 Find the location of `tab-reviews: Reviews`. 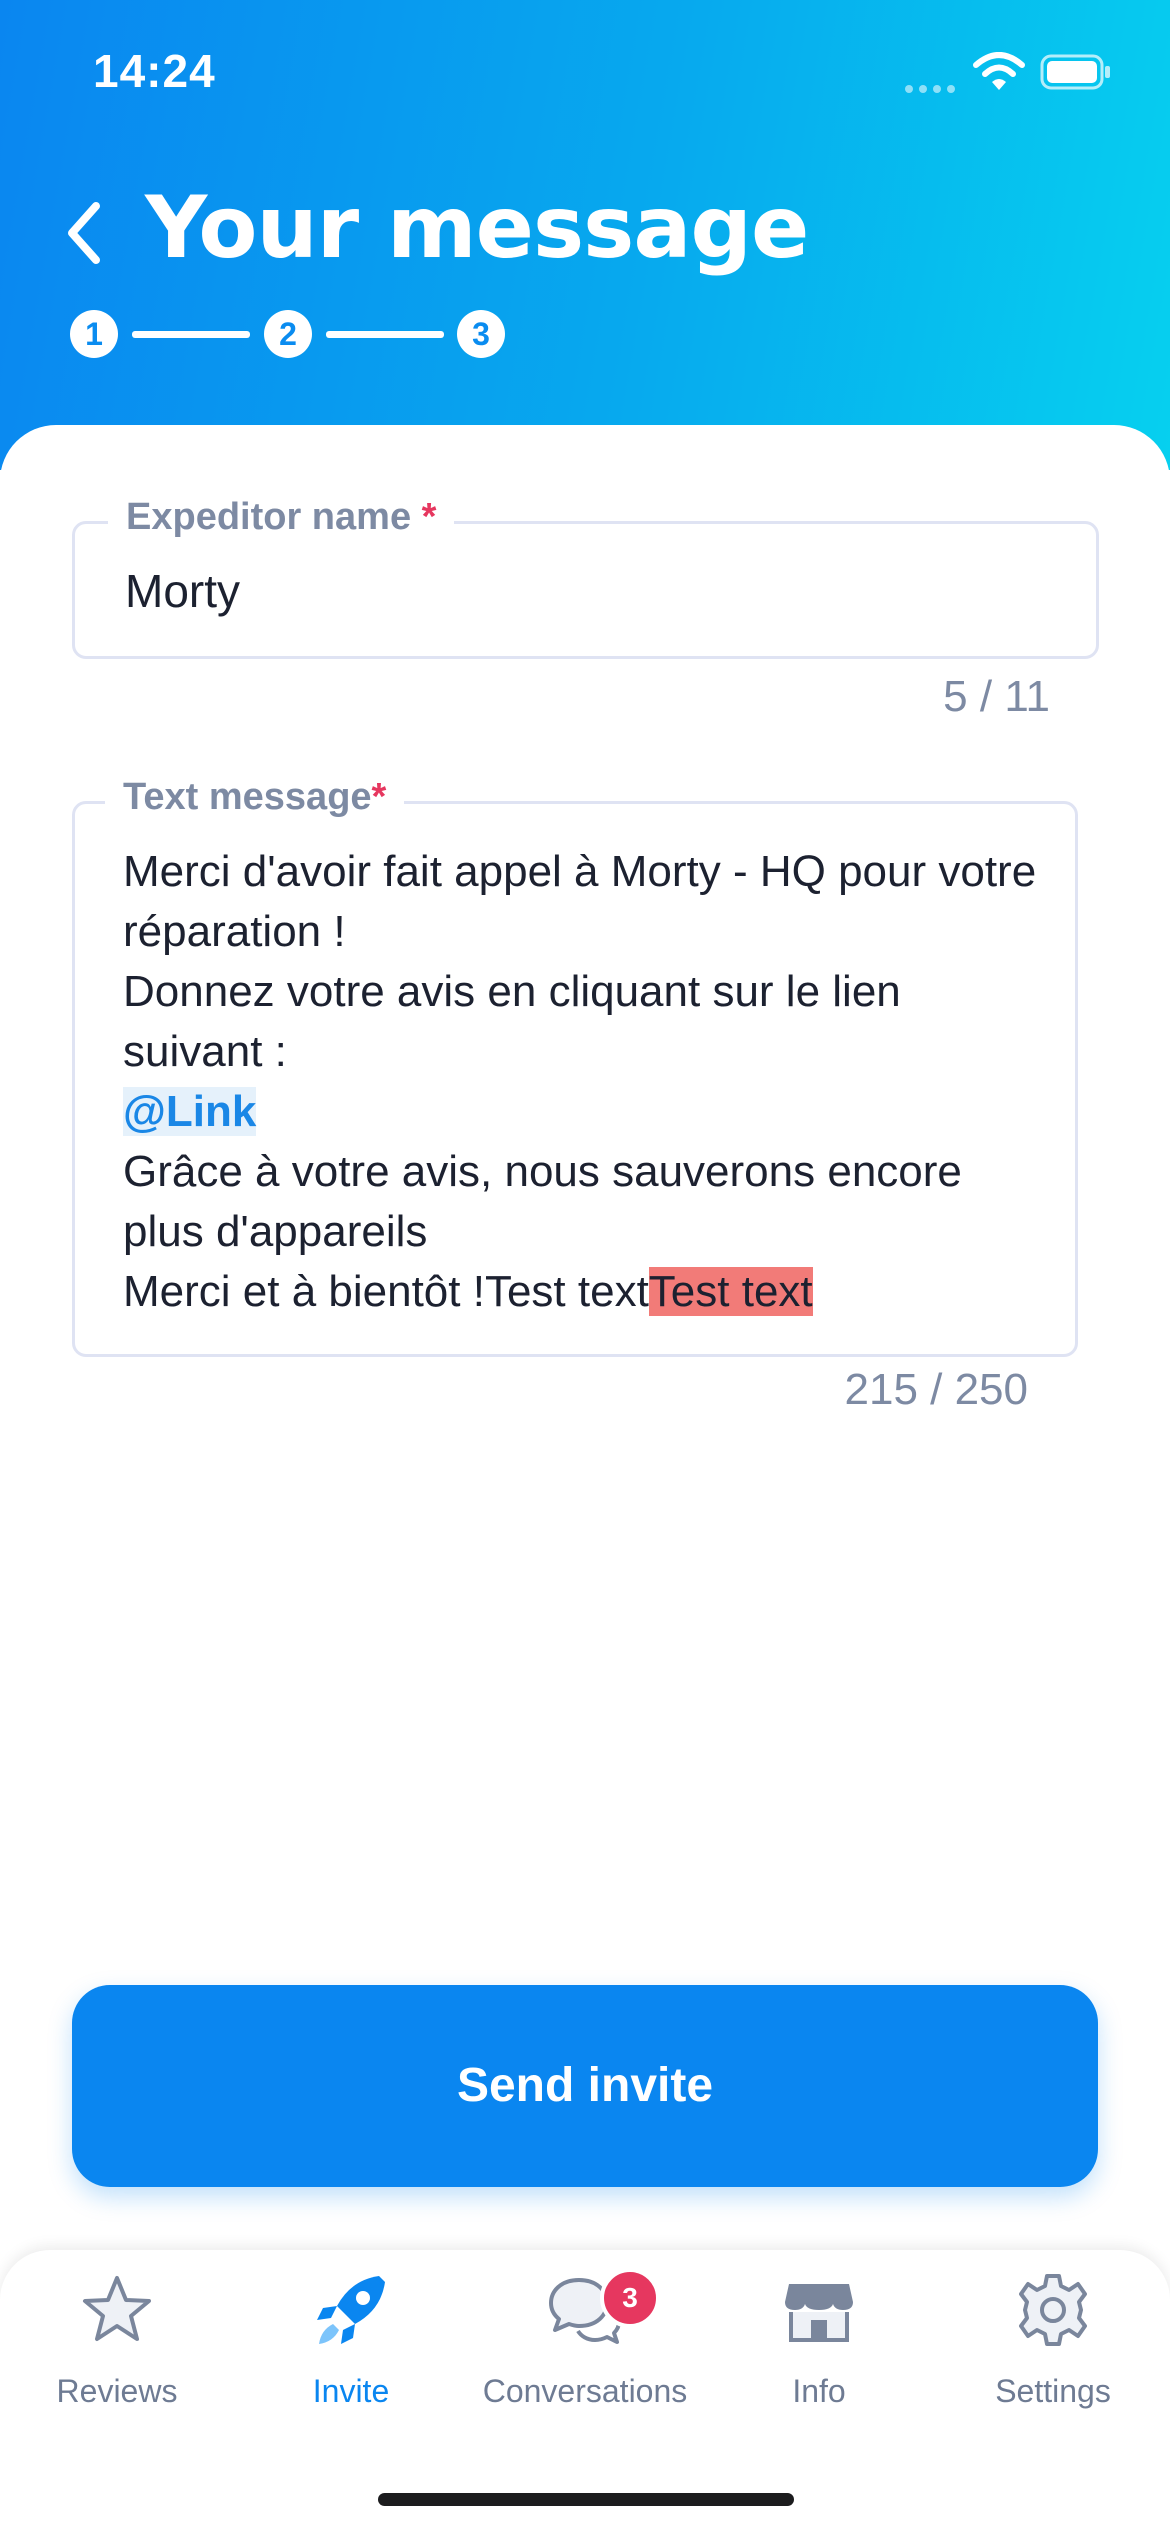

tab-reviews: Reviews is located at coordinates (117, 2345).